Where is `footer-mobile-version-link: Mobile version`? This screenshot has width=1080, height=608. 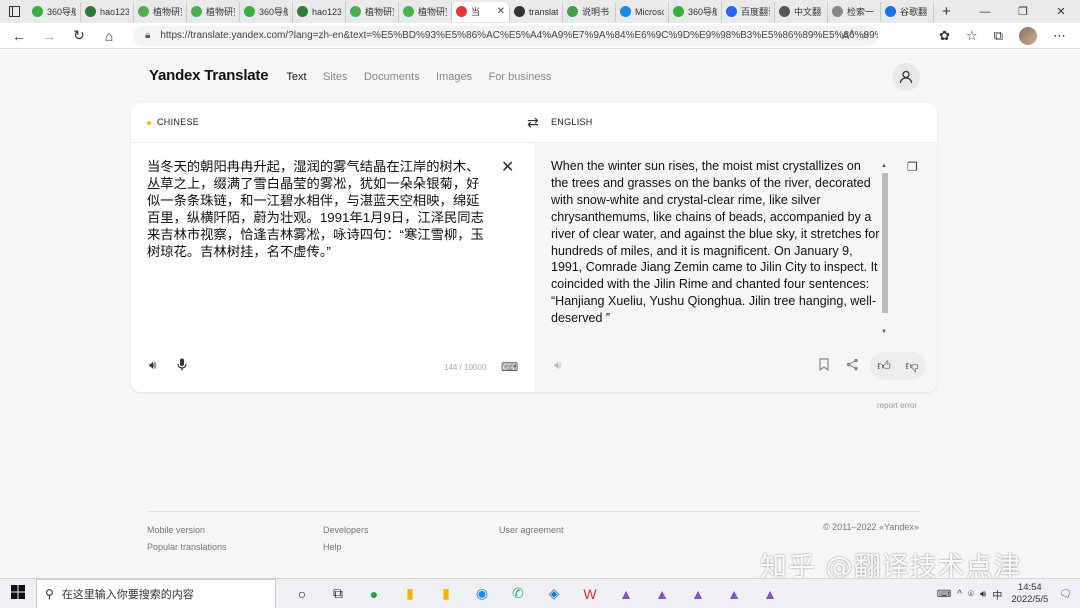 footer-mobile-version-link: Mobile version is located at coordinates (187, 530).